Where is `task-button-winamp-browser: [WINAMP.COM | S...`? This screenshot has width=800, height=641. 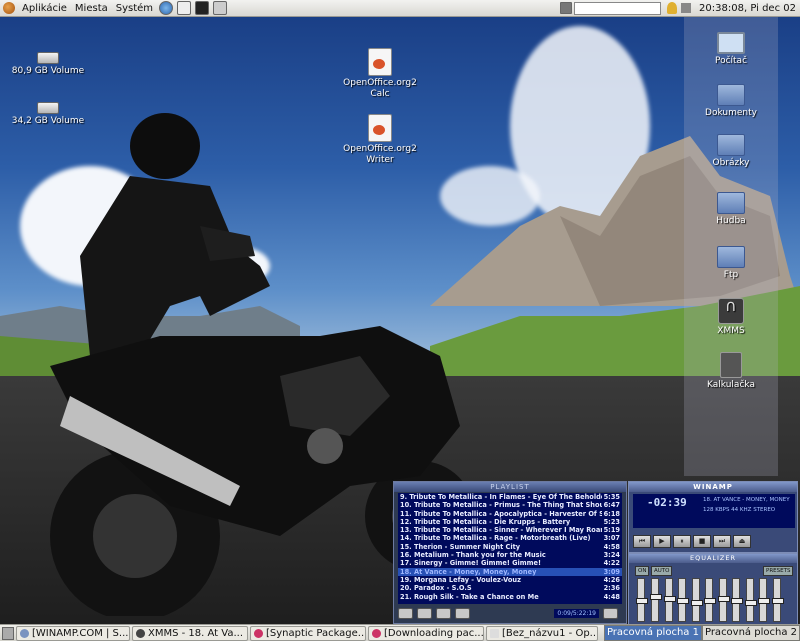 task-button-winamp-browser: [WINAMP.COM | S... is located at coordinates (73, 633).